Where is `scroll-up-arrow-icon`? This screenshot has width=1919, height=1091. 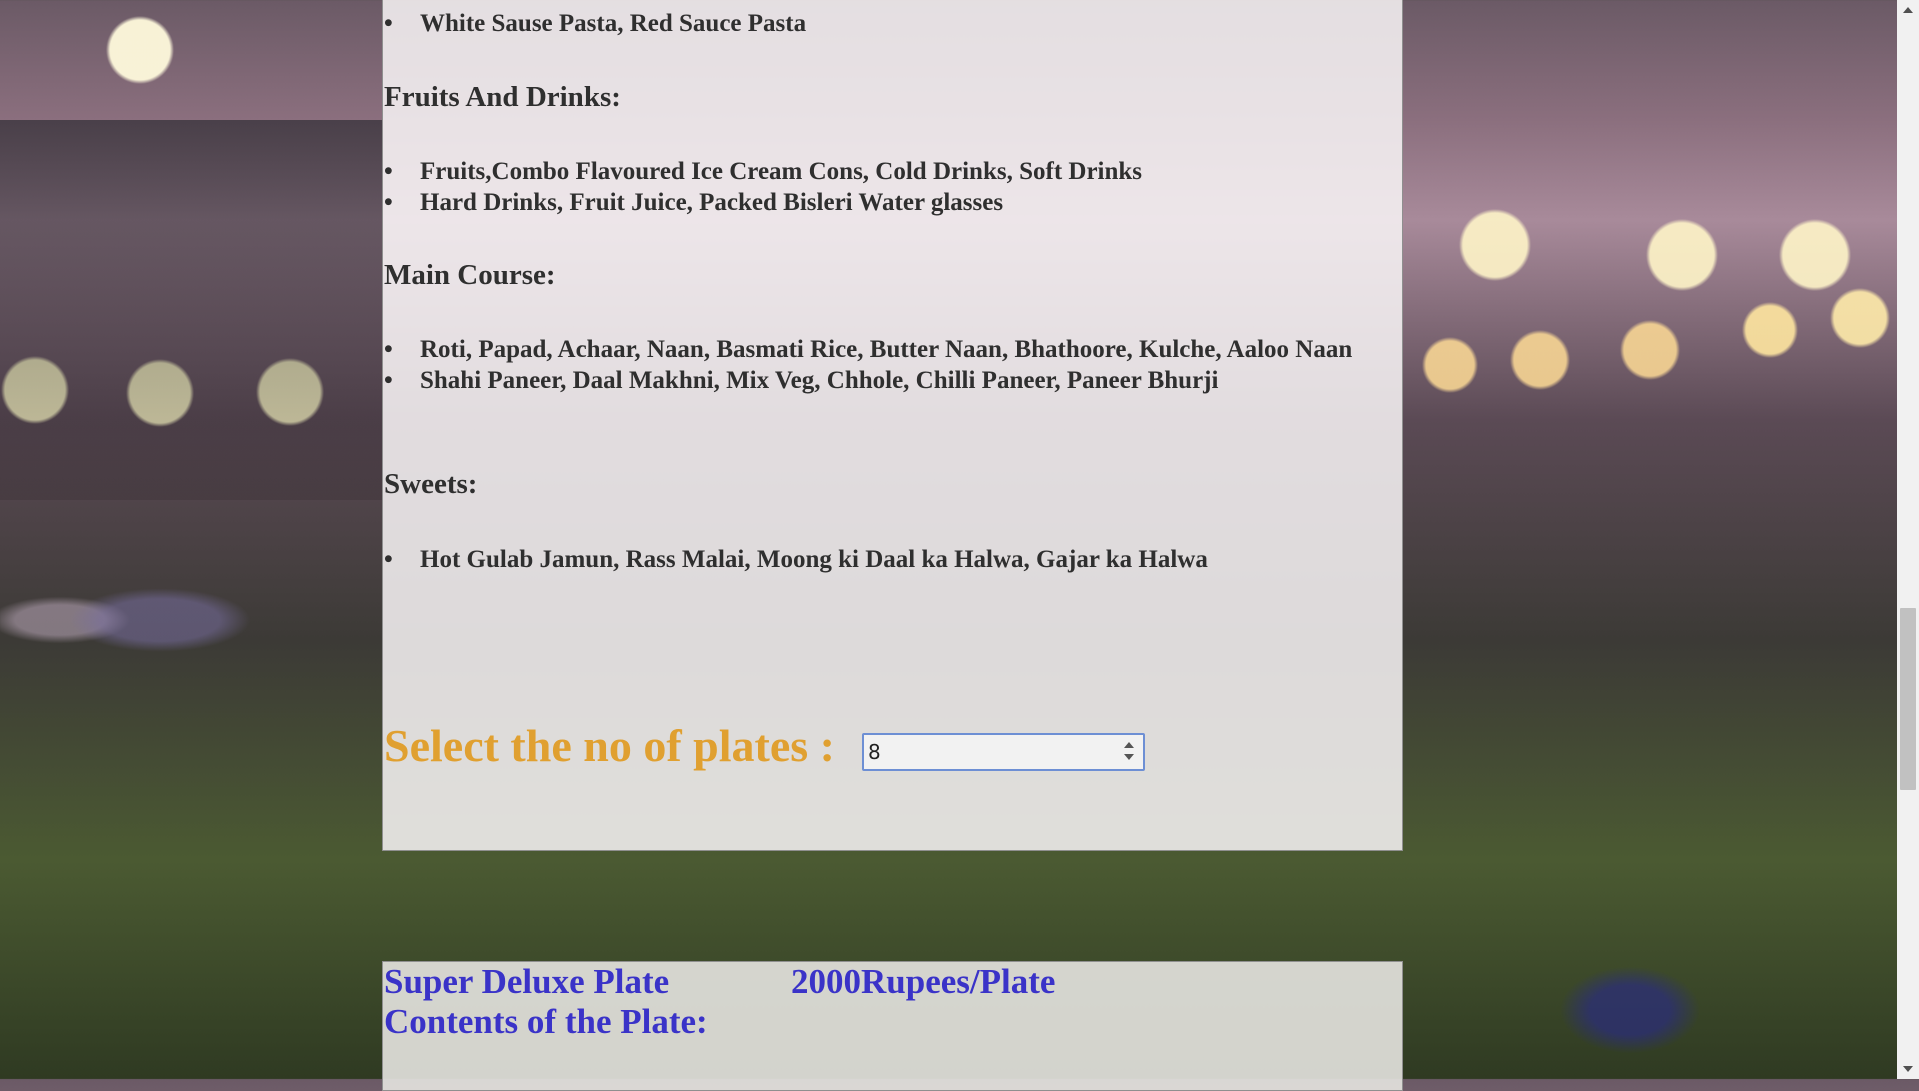 scroll-up-arrow-icon is located at coordinates (1908, 10).